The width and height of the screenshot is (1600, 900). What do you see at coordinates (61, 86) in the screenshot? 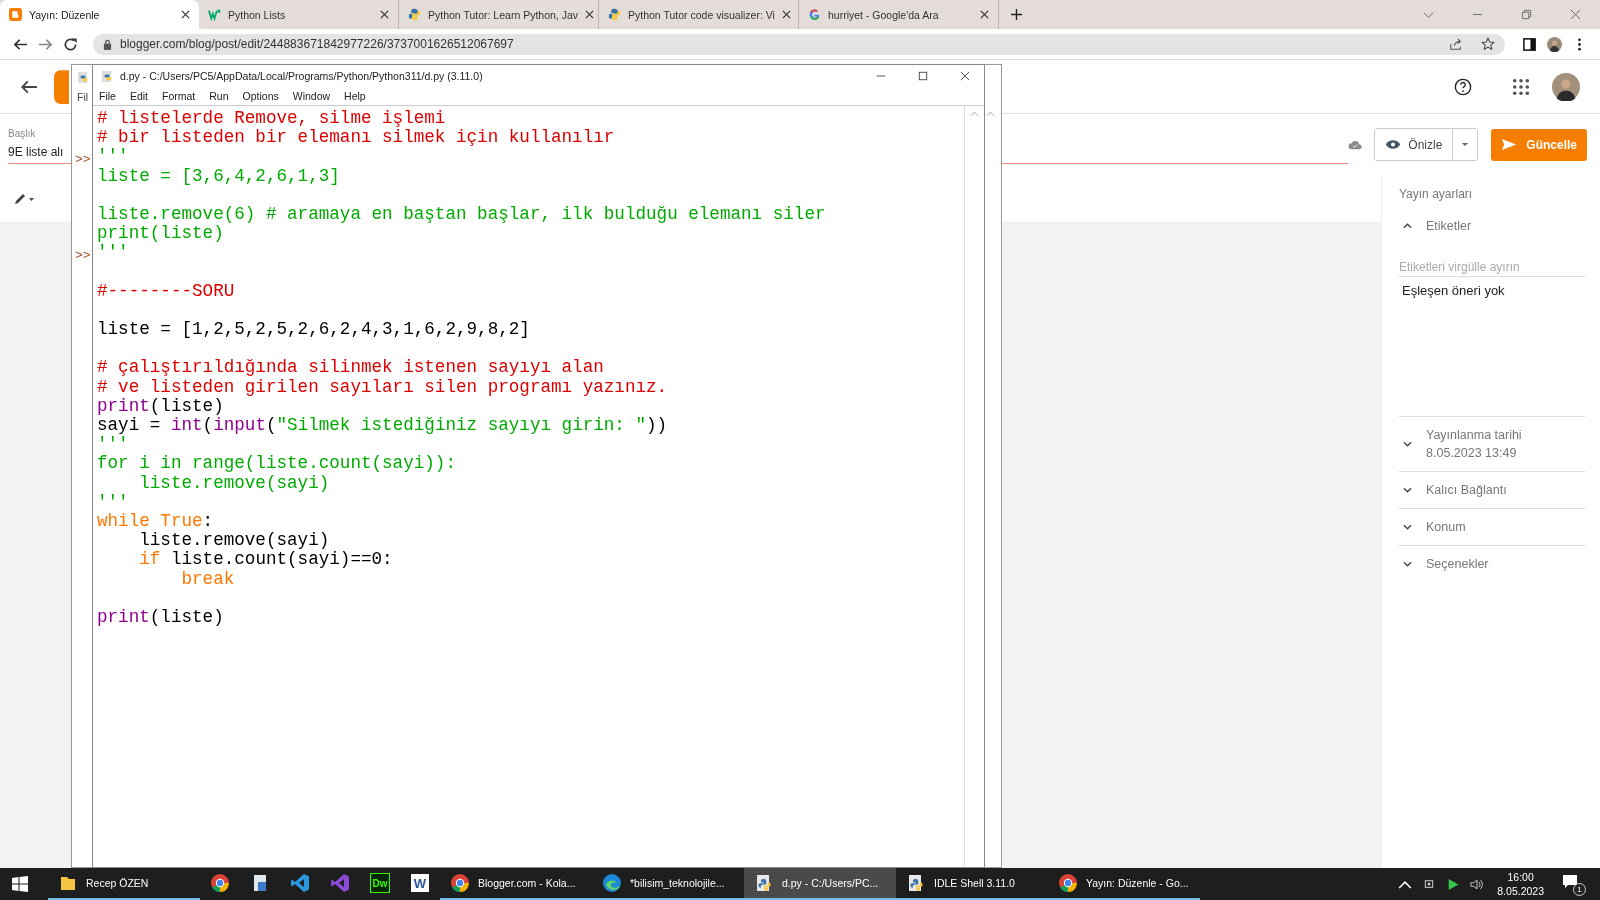
I see `blogger-logo` at bounding box center [61, 86].